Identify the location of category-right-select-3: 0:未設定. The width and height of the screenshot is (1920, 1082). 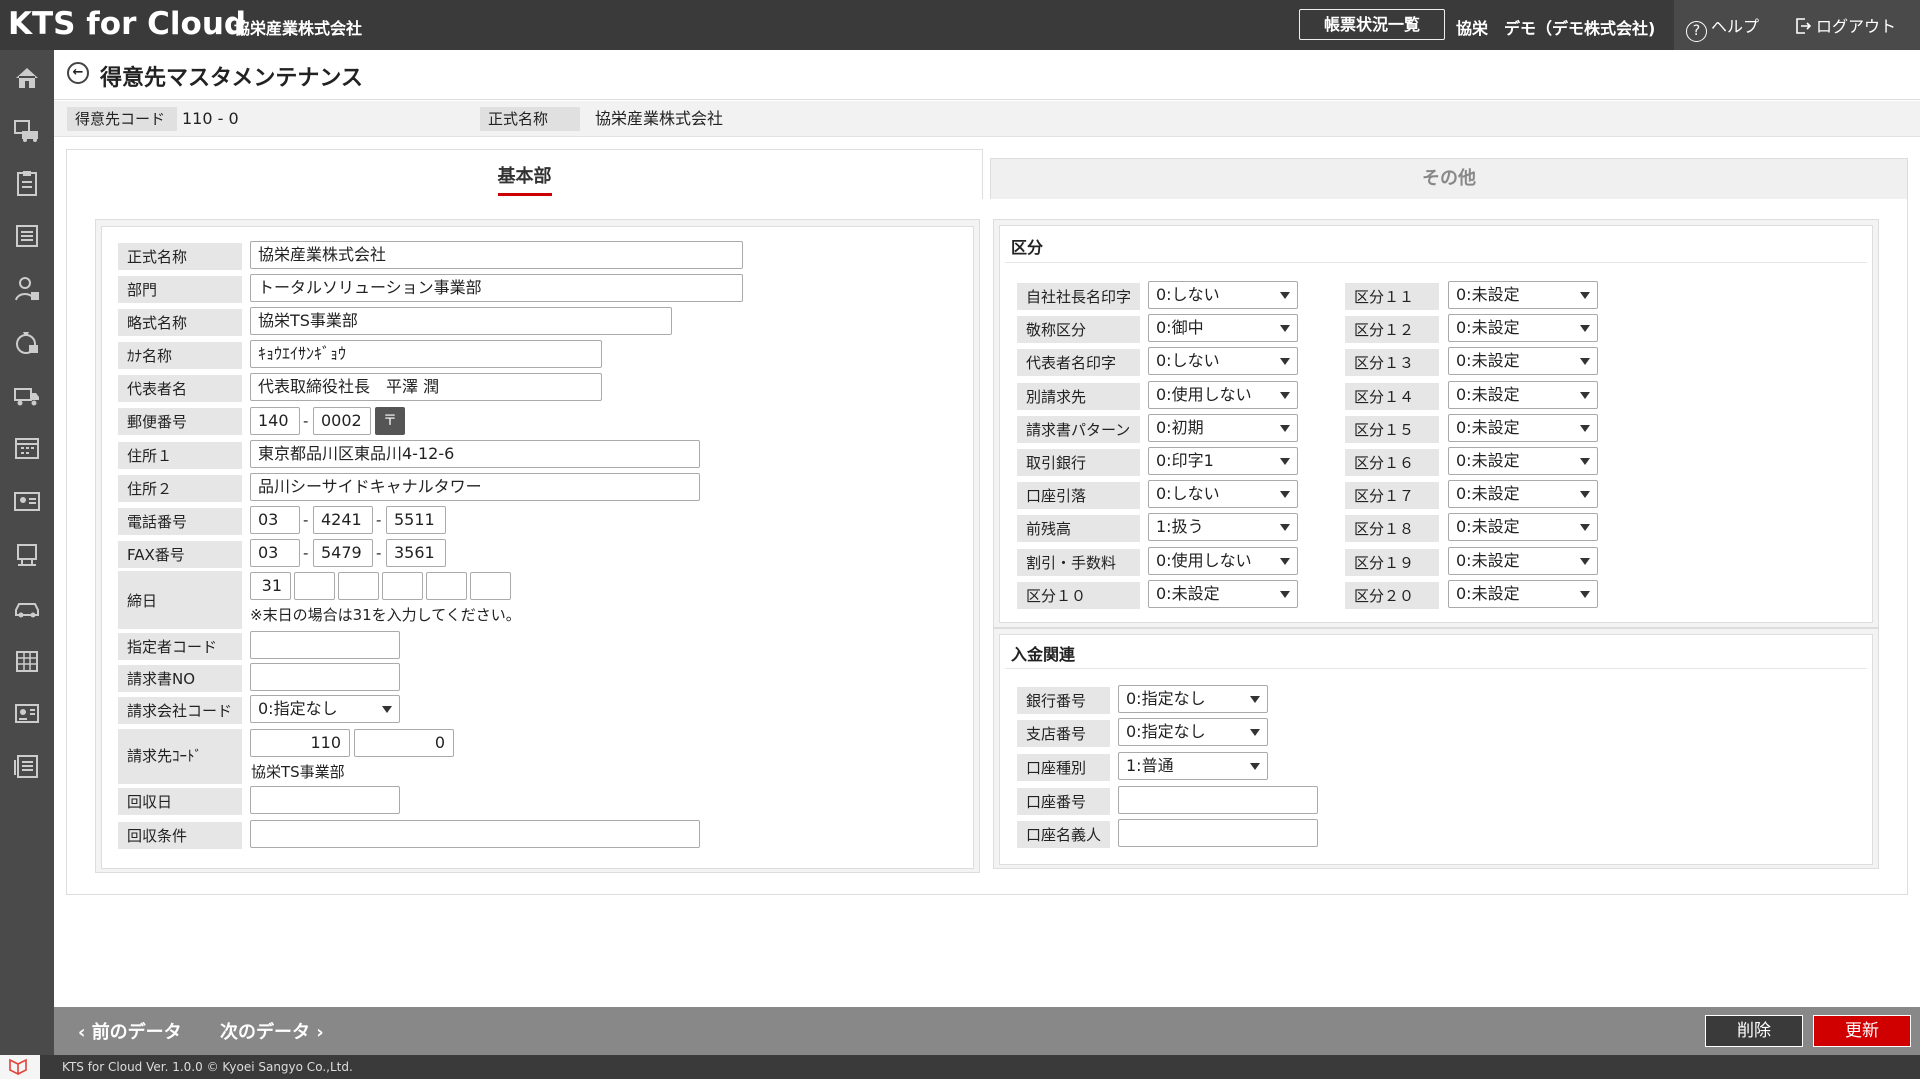
(1523, 361).